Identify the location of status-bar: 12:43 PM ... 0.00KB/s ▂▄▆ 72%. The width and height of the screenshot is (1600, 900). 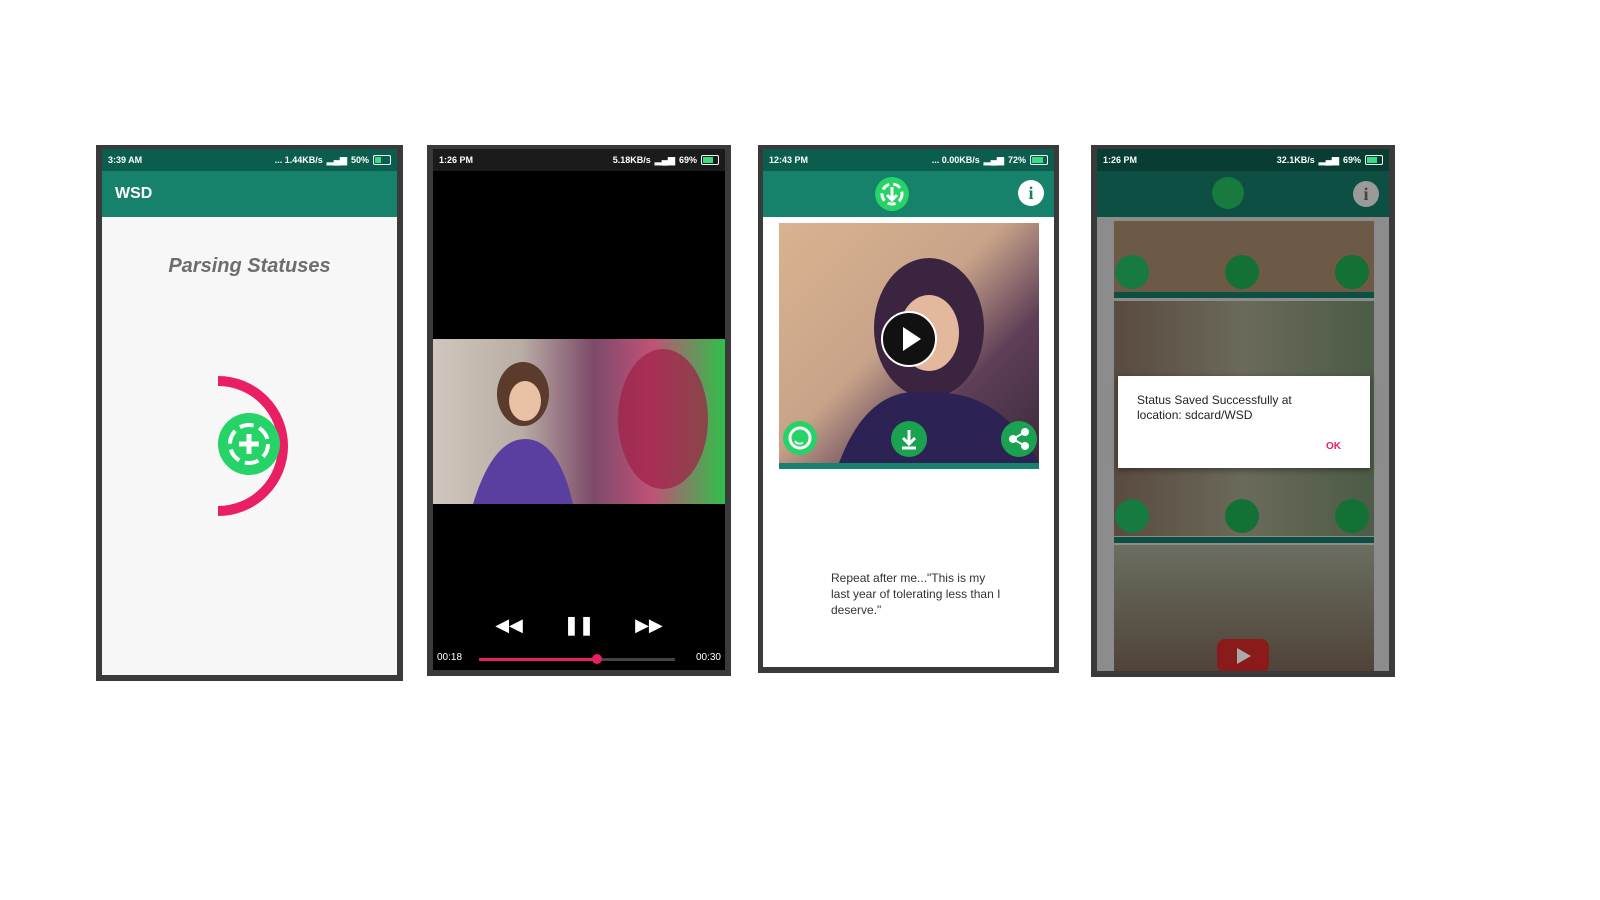
(908, 160).